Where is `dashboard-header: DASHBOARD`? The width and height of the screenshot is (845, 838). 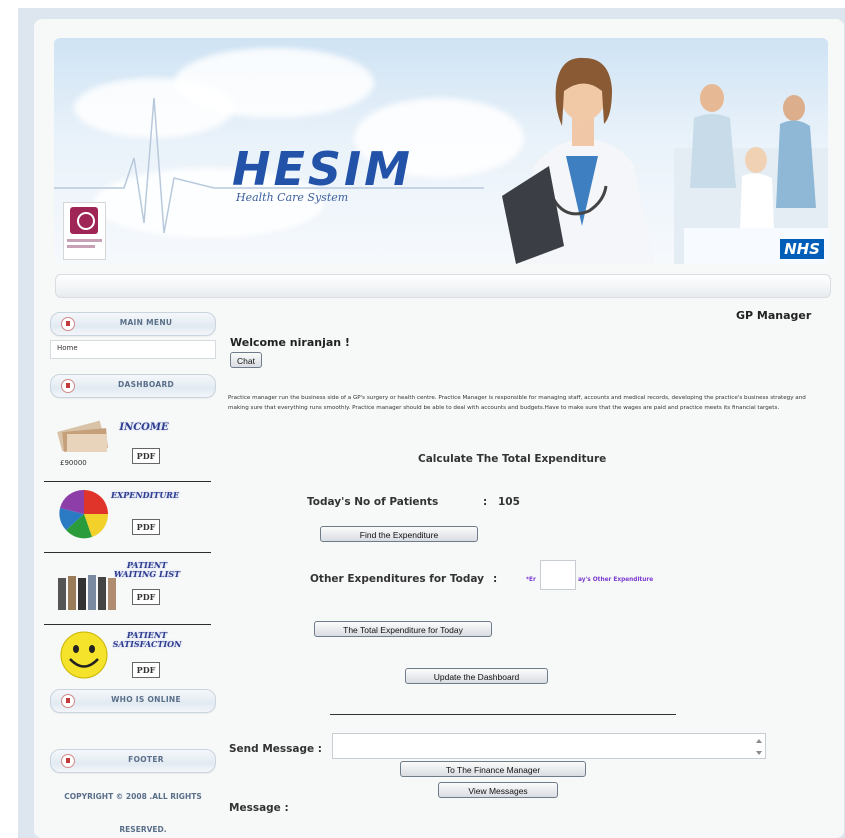 dashboard-header: DASHBOARD is located at coordinates (133, 386).